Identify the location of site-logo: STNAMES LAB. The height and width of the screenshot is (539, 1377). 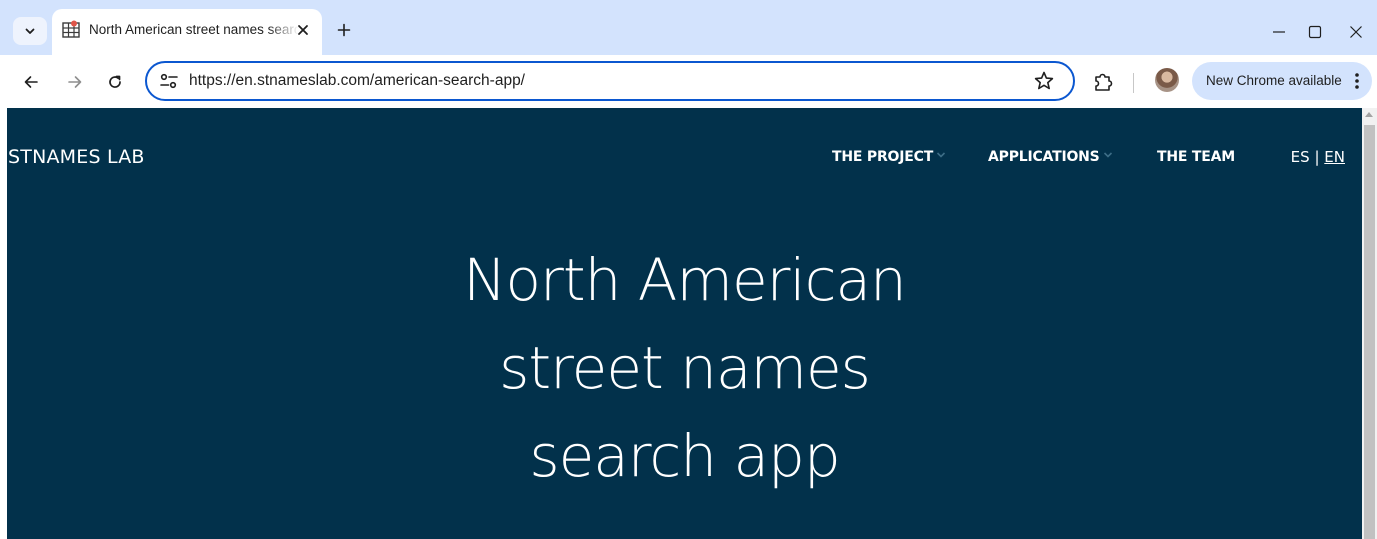
(76, 157).